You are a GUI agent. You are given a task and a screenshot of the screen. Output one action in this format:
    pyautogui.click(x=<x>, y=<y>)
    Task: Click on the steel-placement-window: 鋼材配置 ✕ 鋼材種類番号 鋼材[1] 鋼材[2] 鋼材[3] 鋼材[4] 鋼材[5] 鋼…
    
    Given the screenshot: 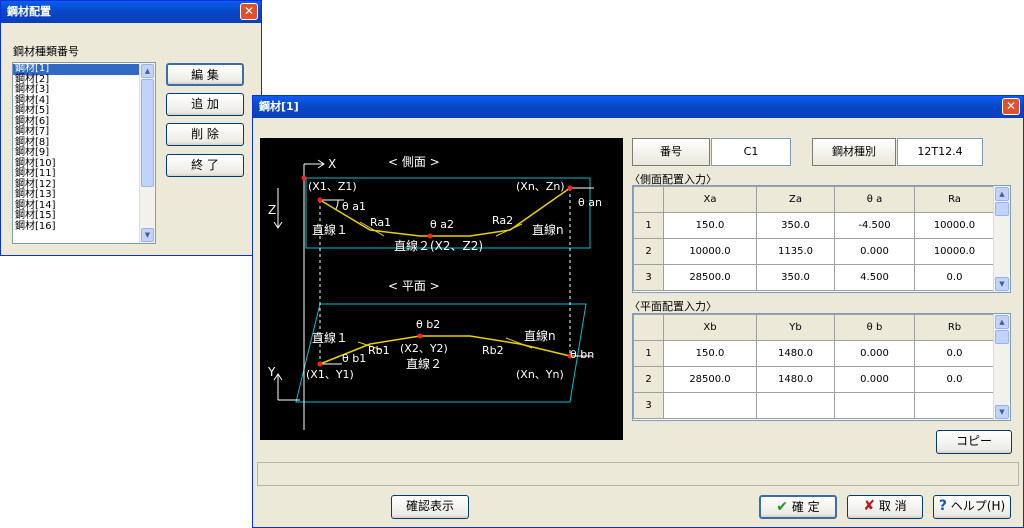 What is the action you would take?
    pyautogui.click(x=131, y=128)
    